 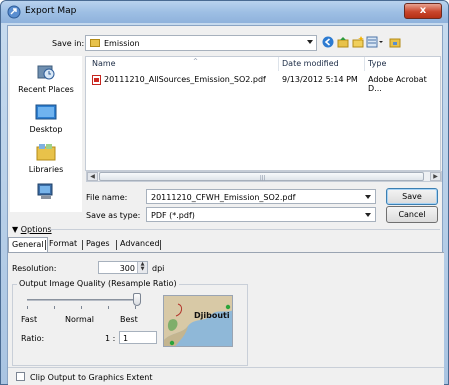 I want to click on clip-output-bar: Clip Output to Graphics Extent, so click(x=226, y=376).